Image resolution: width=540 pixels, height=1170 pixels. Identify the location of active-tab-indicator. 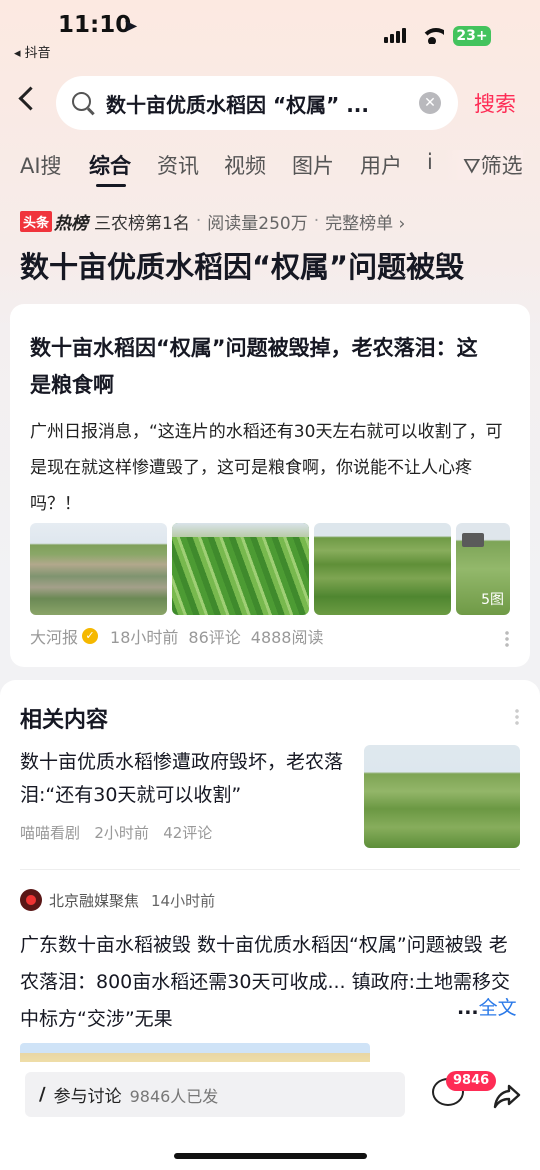
(111, 185).